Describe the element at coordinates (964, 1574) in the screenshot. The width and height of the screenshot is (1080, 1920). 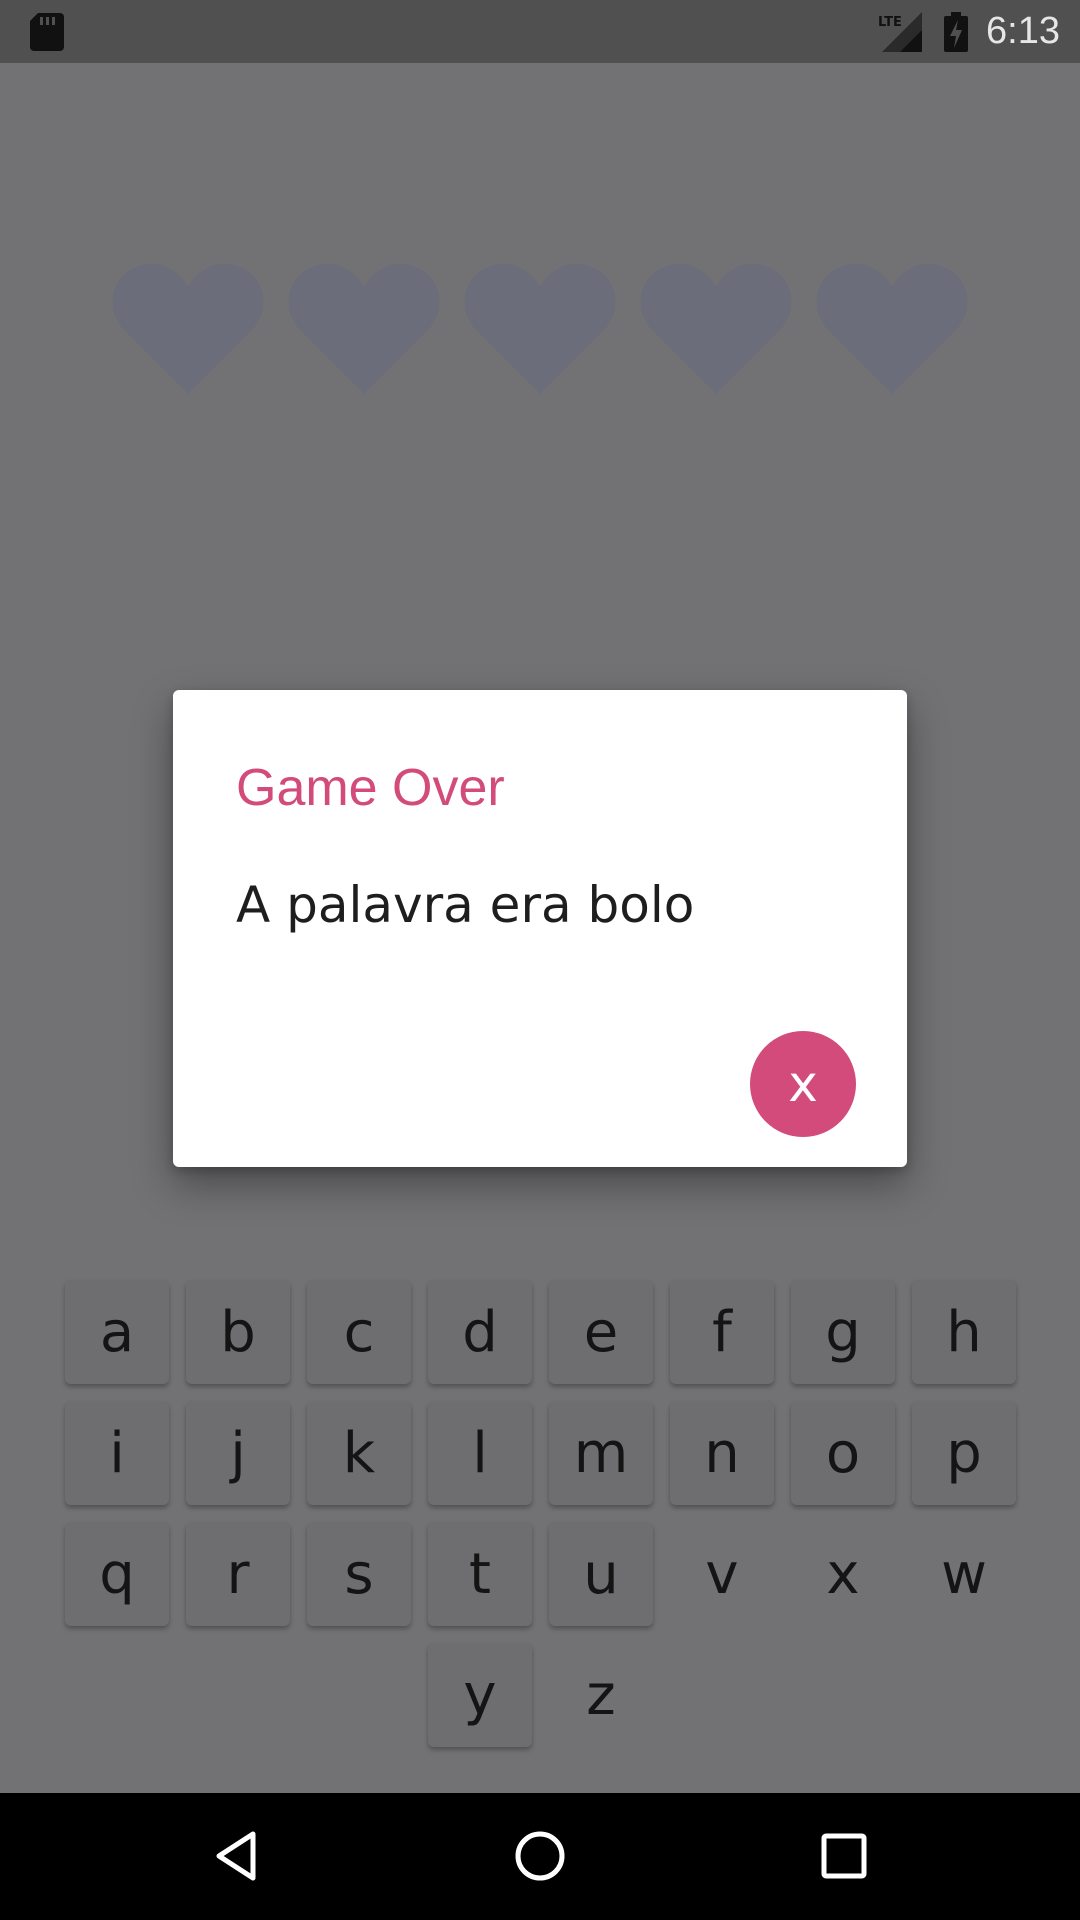
I see `key-w: w` at that location.